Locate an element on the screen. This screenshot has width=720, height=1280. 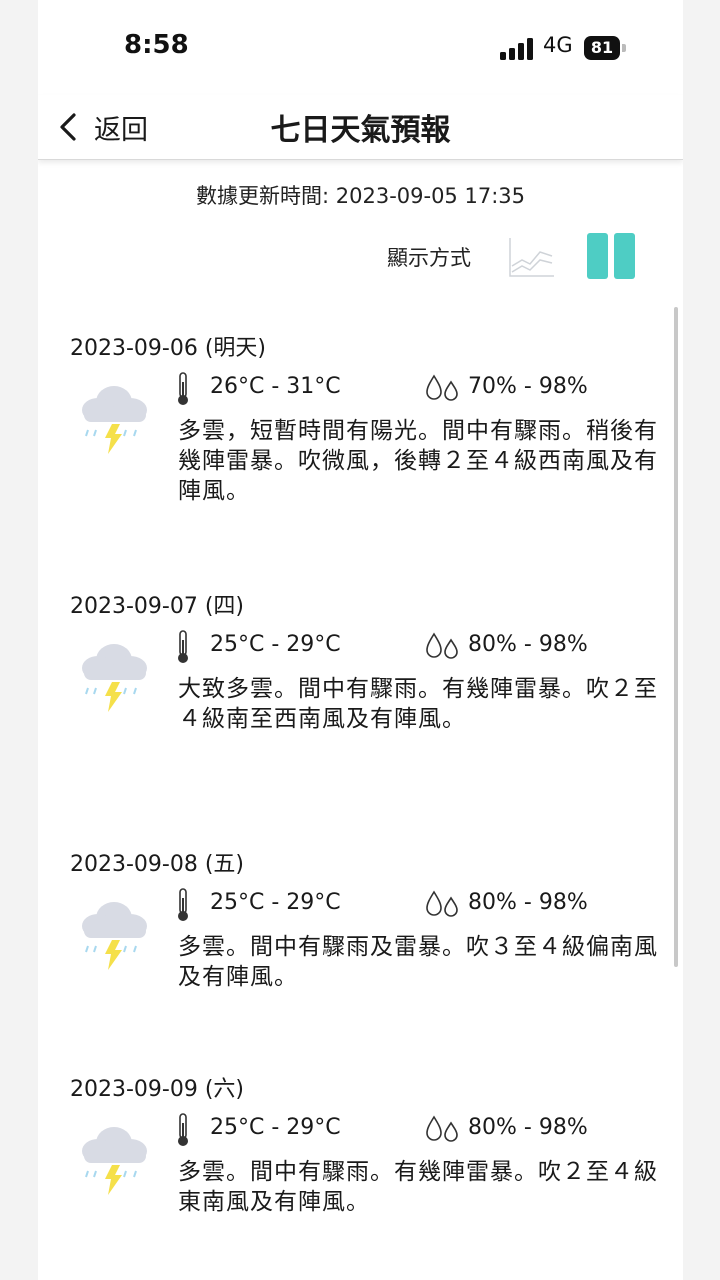
status-bar: 8:58 4G 81 is located at coordinates (360, 47).